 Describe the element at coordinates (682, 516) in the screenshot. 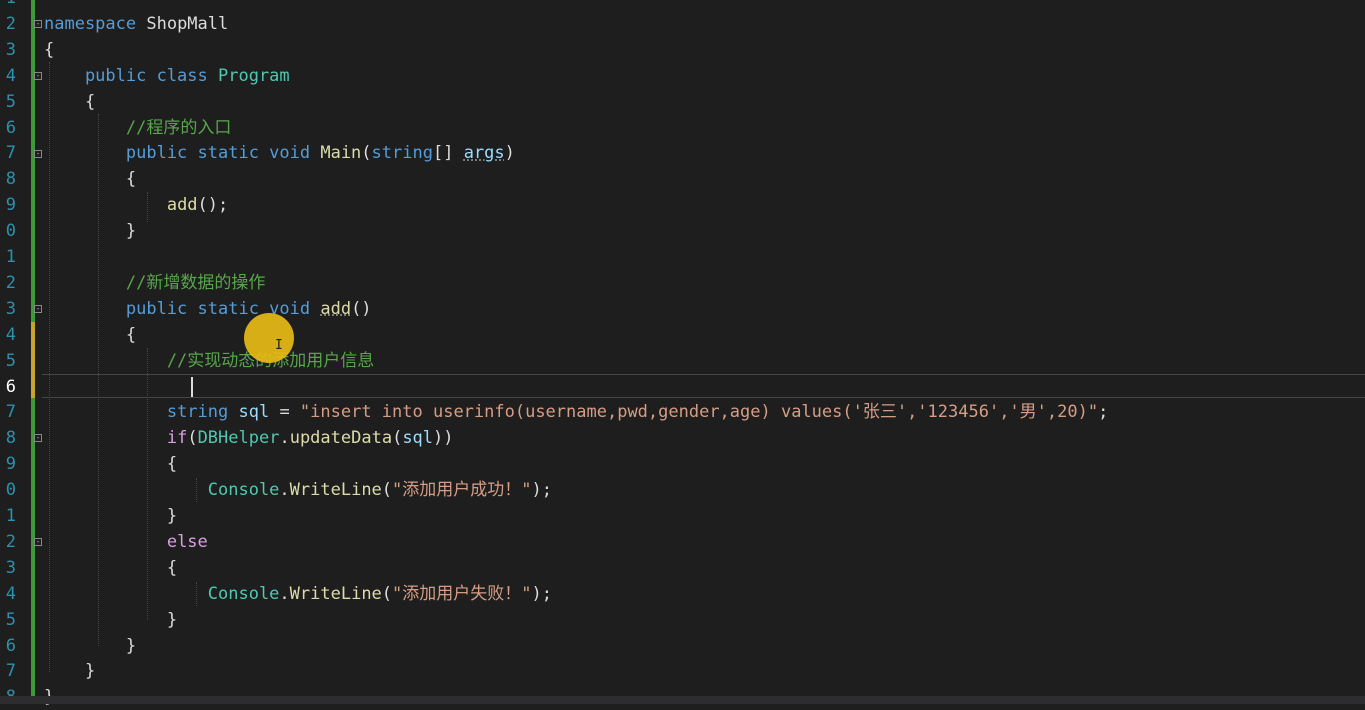

I see `code-line: 1 }` at that location.